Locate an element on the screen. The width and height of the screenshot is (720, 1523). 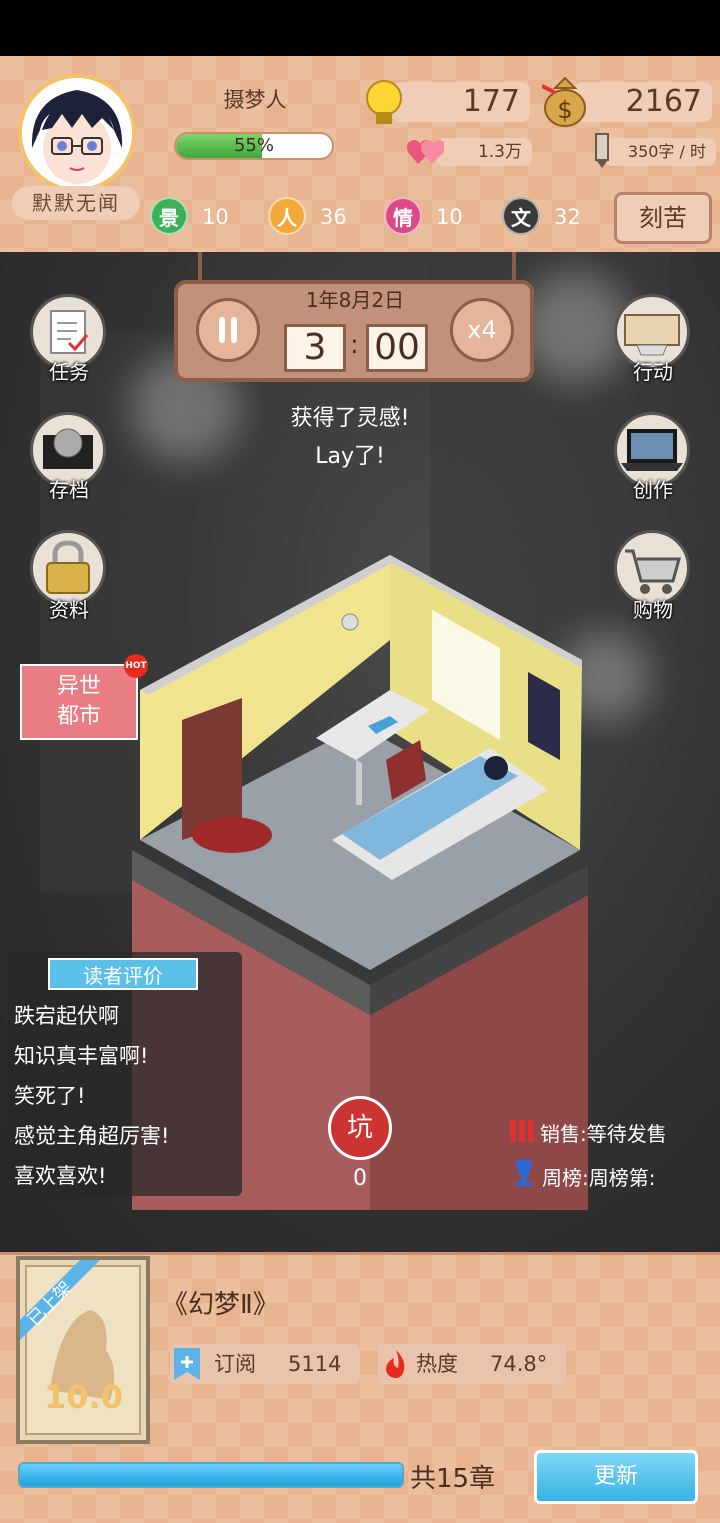
attr-writing-value: 32 is located at coordinates (567, 217).